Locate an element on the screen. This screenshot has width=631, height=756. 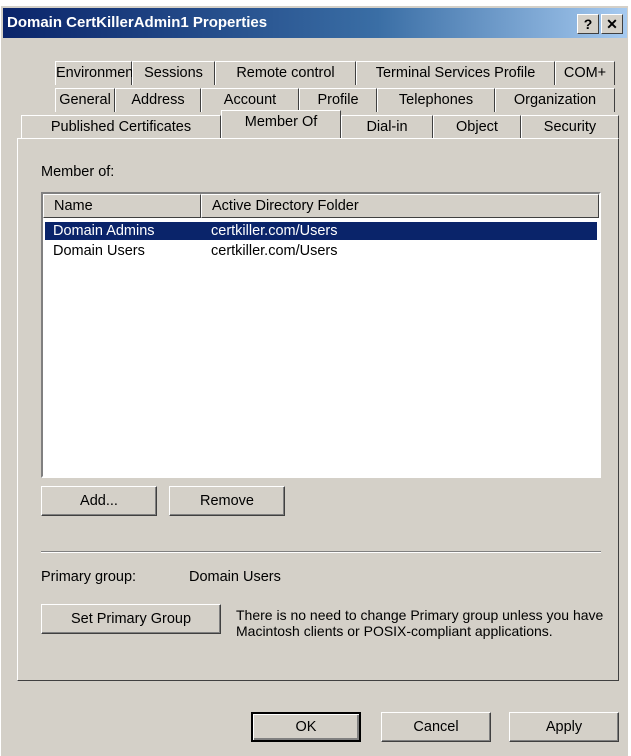
apply-button: Apply is located at coordinates (564, 727).